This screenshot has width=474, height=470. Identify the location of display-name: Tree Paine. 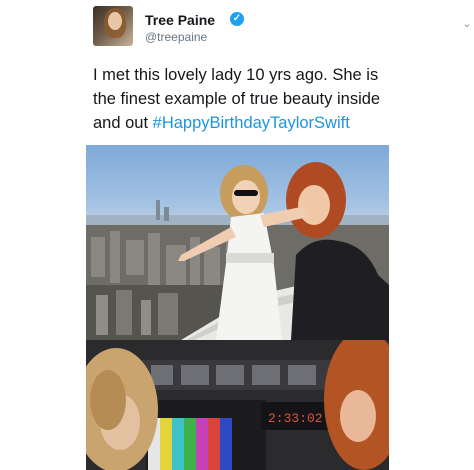
(180, 20).